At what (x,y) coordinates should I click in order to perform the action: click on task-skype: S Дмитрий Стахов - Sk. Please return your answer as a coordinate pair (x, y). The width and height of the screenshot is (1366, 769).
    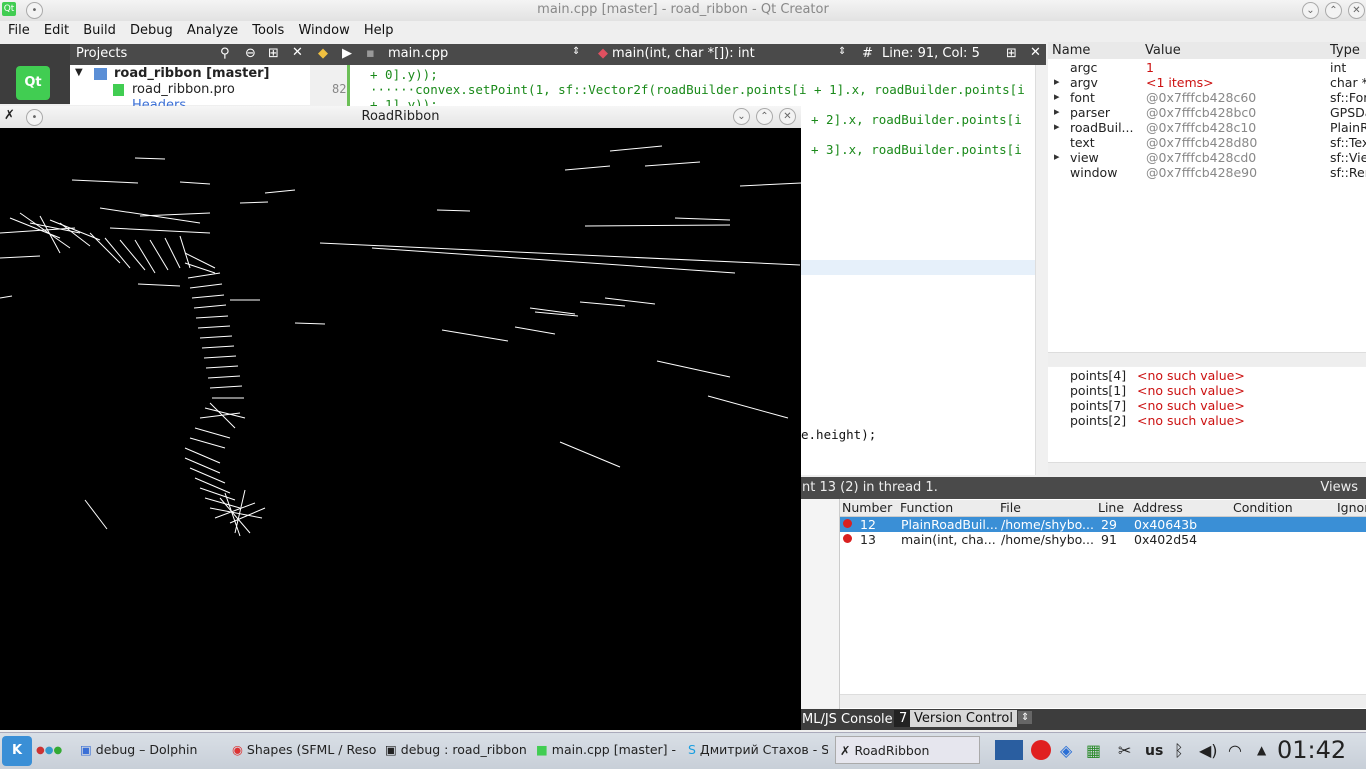
    Looking at the image, I should click on (758, 750).